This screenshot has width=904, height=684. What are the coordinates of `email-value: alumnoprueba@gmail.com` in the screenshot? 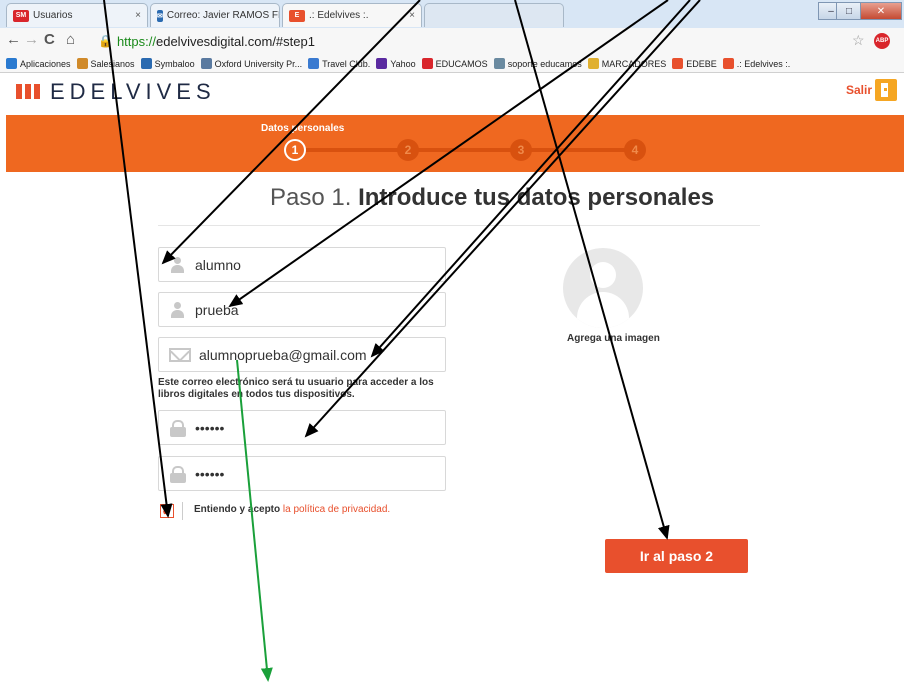 It's located at (283, 354).